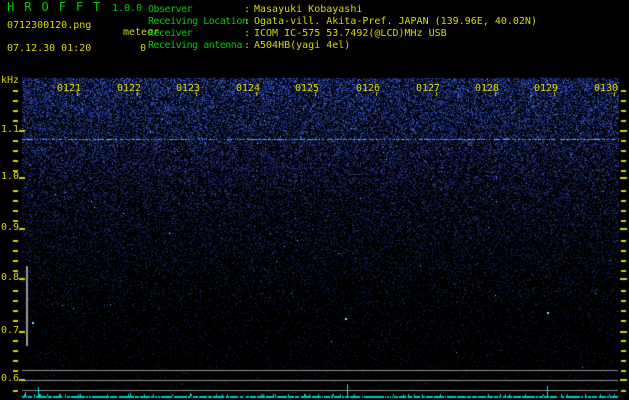 The height and width of the screenshot is (400, 629). I want to click on time-axis-label: 0125, so click(307, 88).